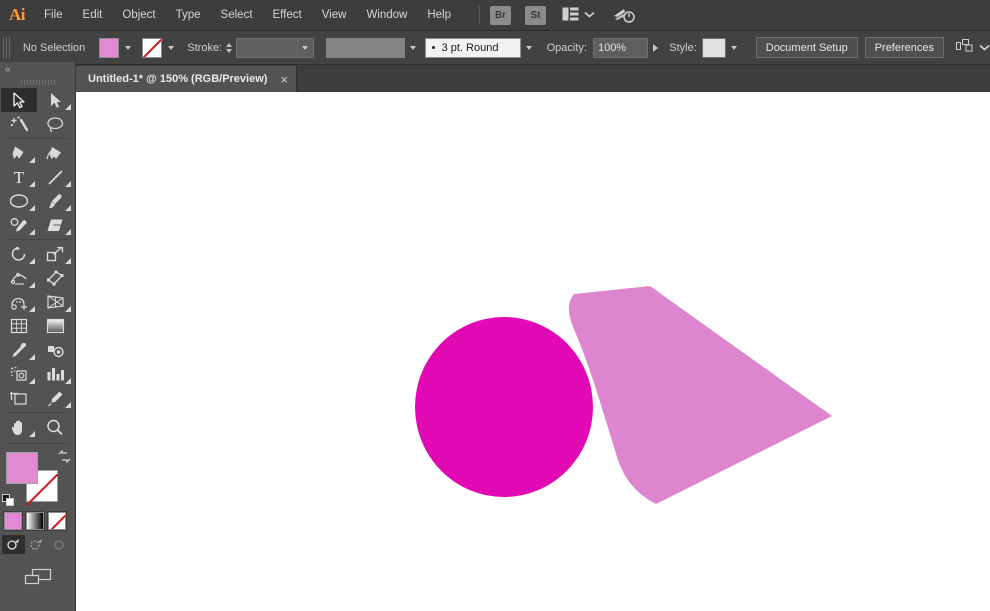  I want to click on swap-fill-stroke-icon, so click(64, 456).